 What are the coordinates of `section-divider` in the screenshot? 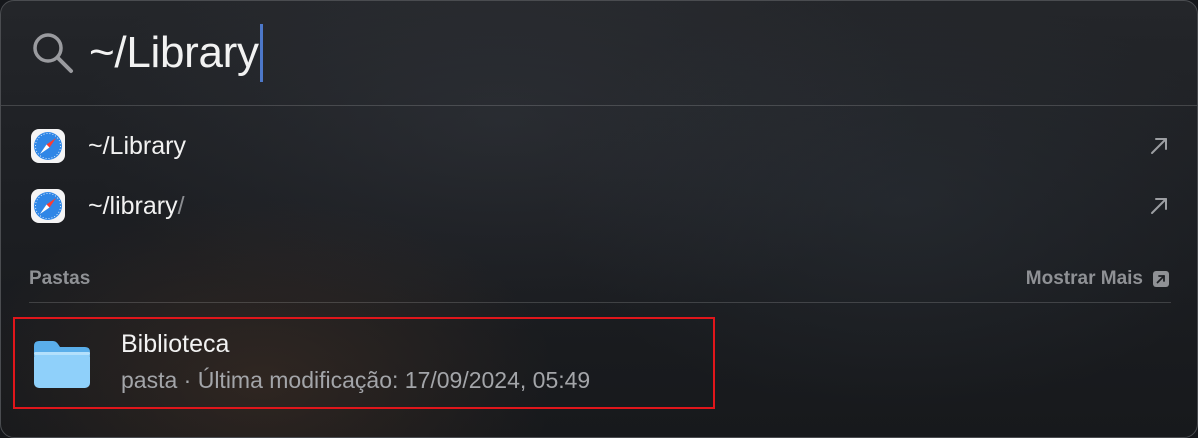 It's located at (600, 302).